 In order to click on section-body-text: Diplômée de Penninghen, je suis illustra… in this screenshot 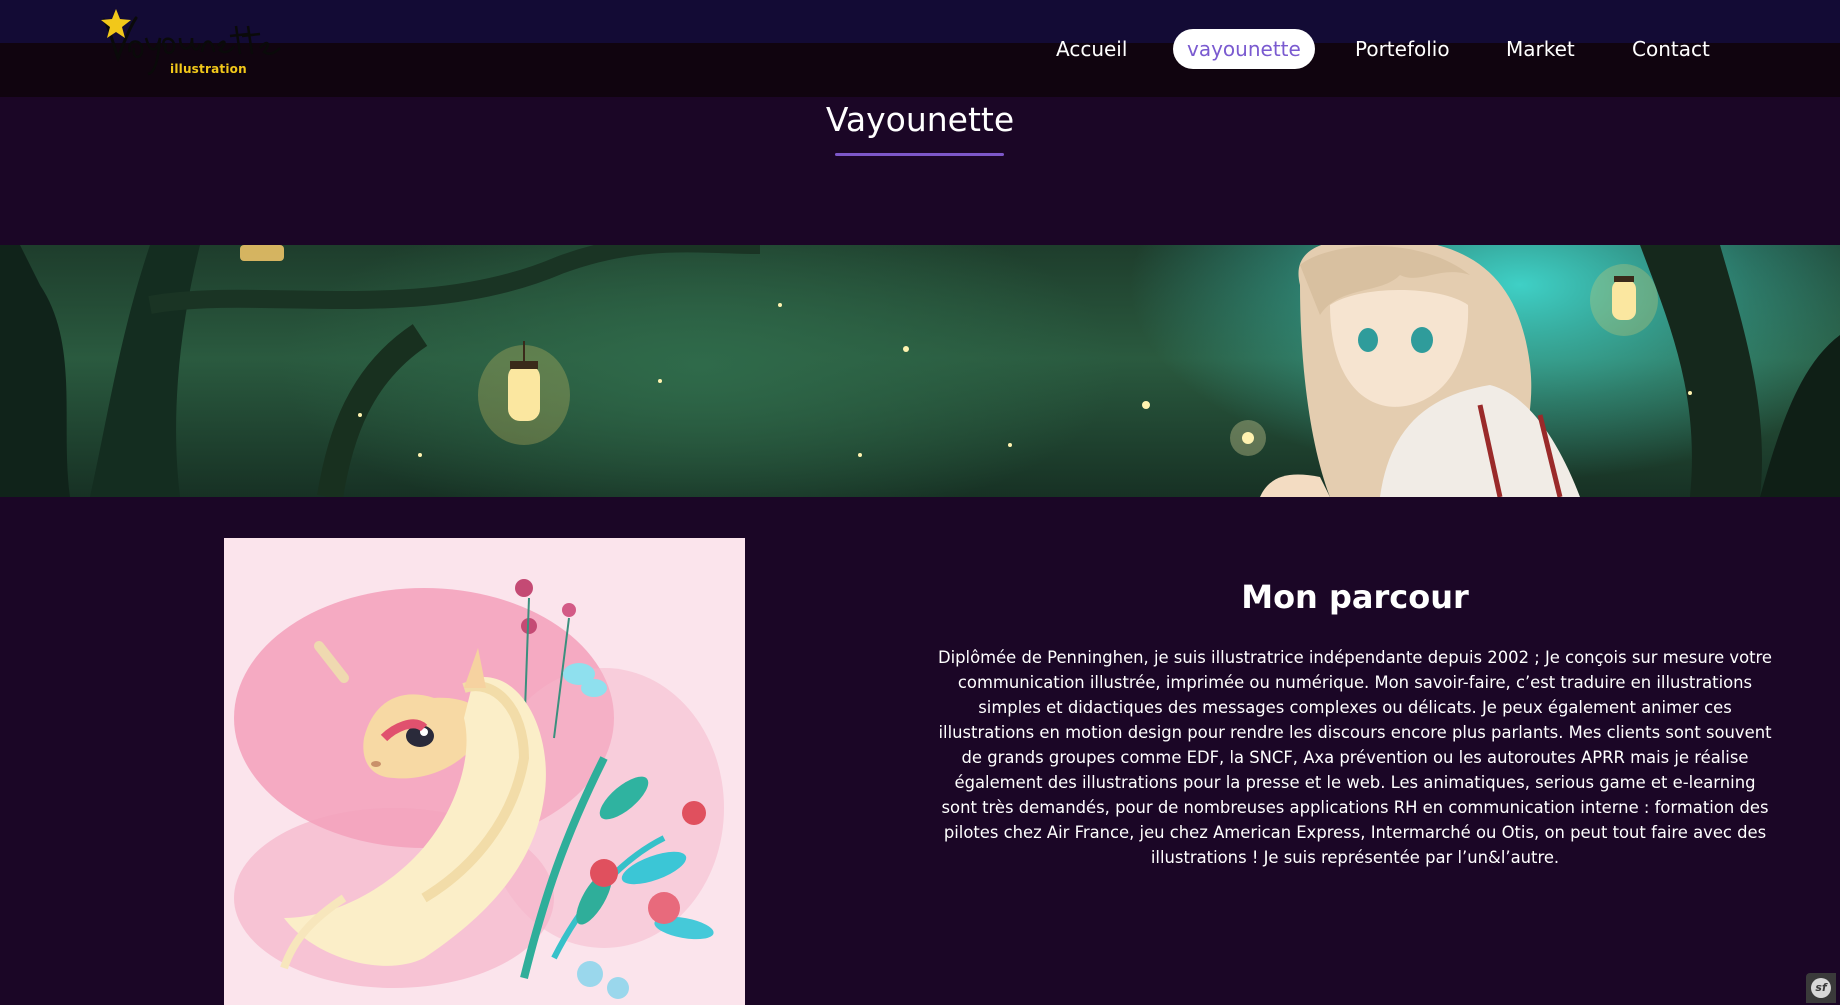, I will do `click(1355, 757)`.